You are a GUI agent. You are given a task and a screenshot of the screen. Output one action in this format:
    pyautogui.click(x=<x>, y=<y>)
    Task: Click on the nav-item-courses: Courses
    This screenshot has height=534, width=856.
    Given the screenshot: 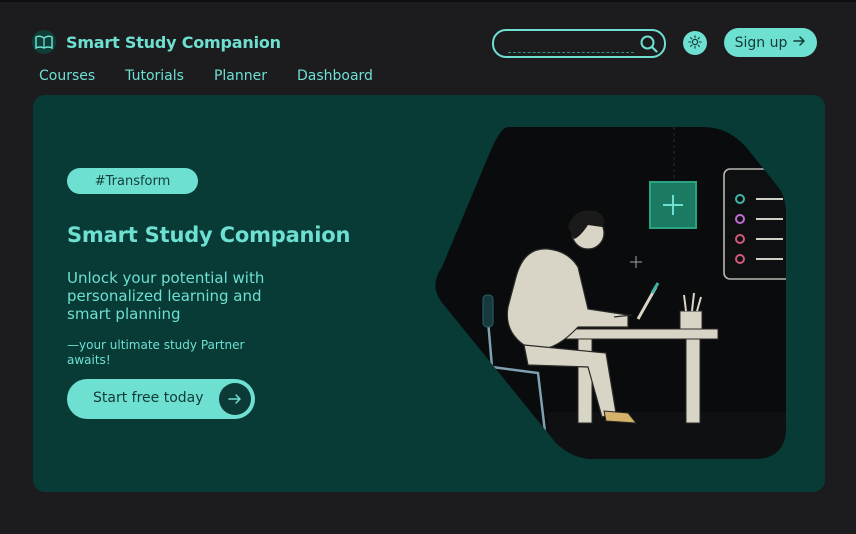 What is the action you would take?
    pyautogui.click(x=67, y=76)
    